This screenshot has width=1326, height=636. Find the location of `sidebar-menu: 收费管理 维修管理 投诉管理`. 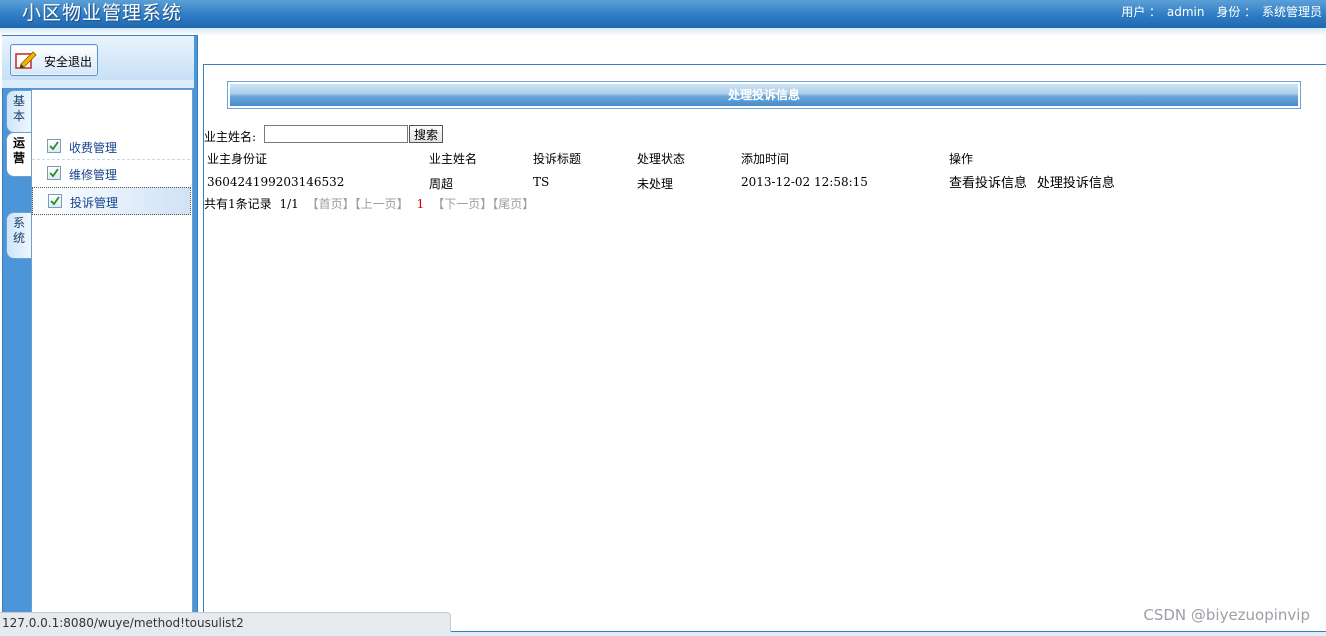

sidebar-menu: 收费管理 维修管理 投诉管理 is located at coordinates (112, 351).